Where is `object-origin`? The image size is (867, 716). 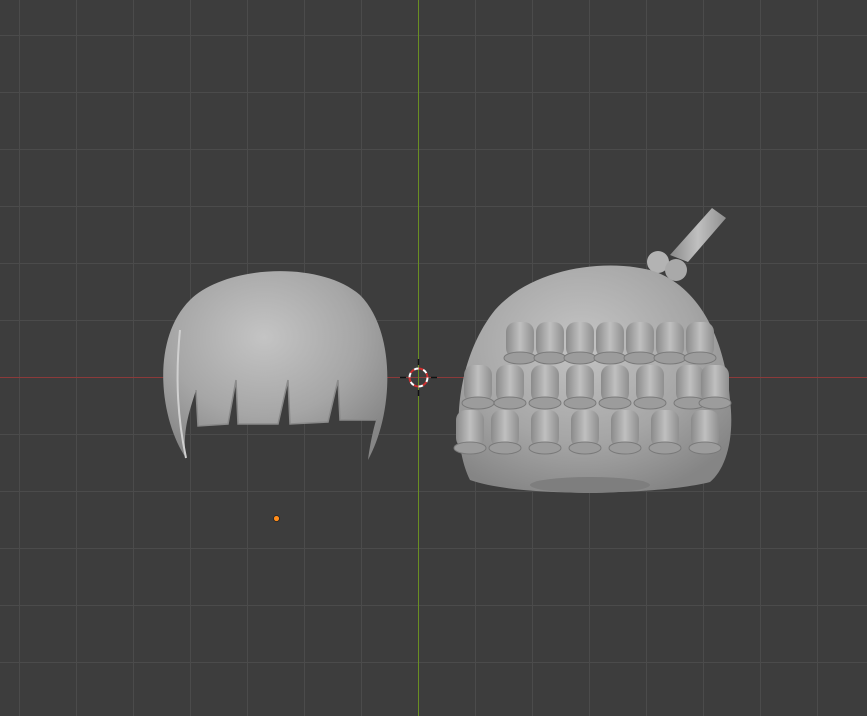
object-origin is located at coordinates (276, 518).